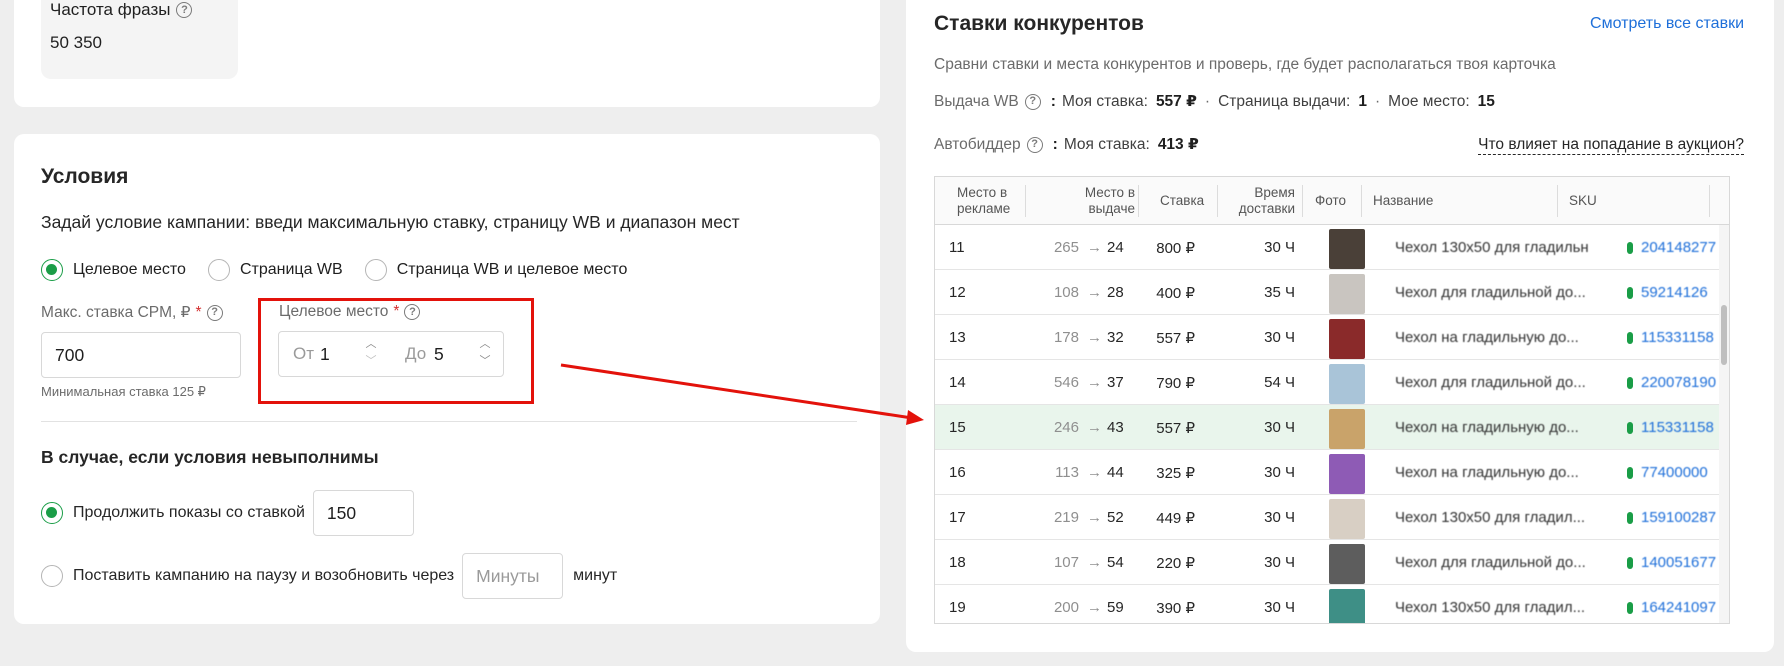 The image size is (1784, 666). What do you see at coordinates (957, 382) in the screenshot?
I see `cell-ad-place: 14` at bounding box center [957, 382].